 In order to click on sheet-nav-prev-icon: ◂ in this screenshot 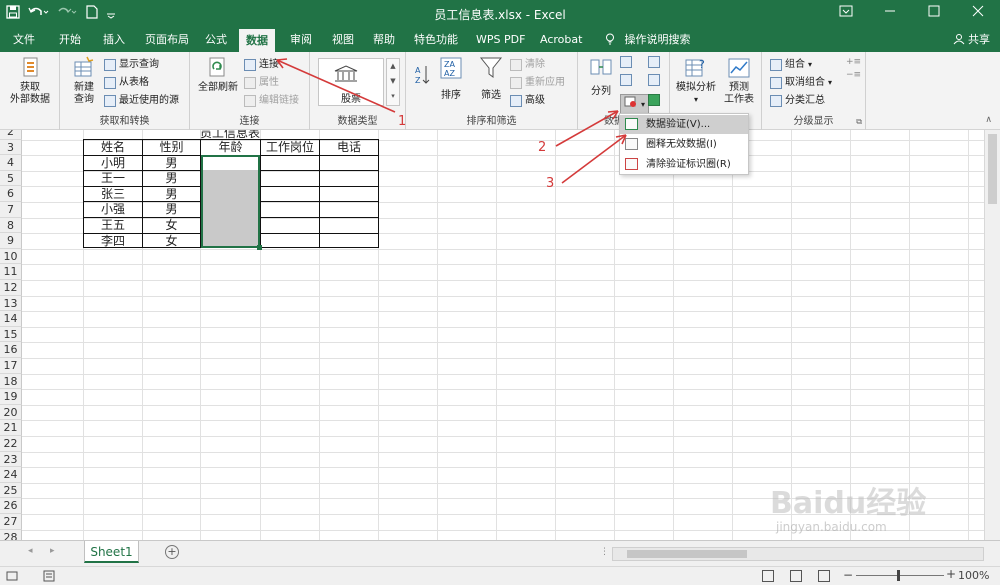, I will do `click(30, 551)`.